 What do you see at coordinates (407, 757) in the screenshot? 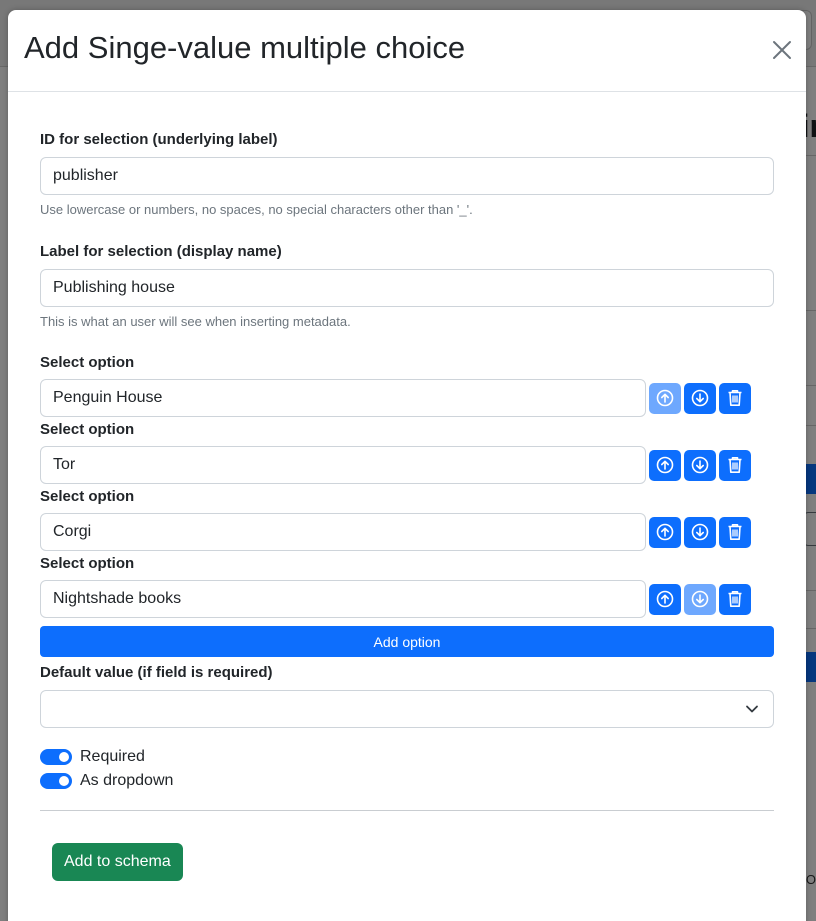
I see `required-switch-row: Required` at bounding box center [407, 757].